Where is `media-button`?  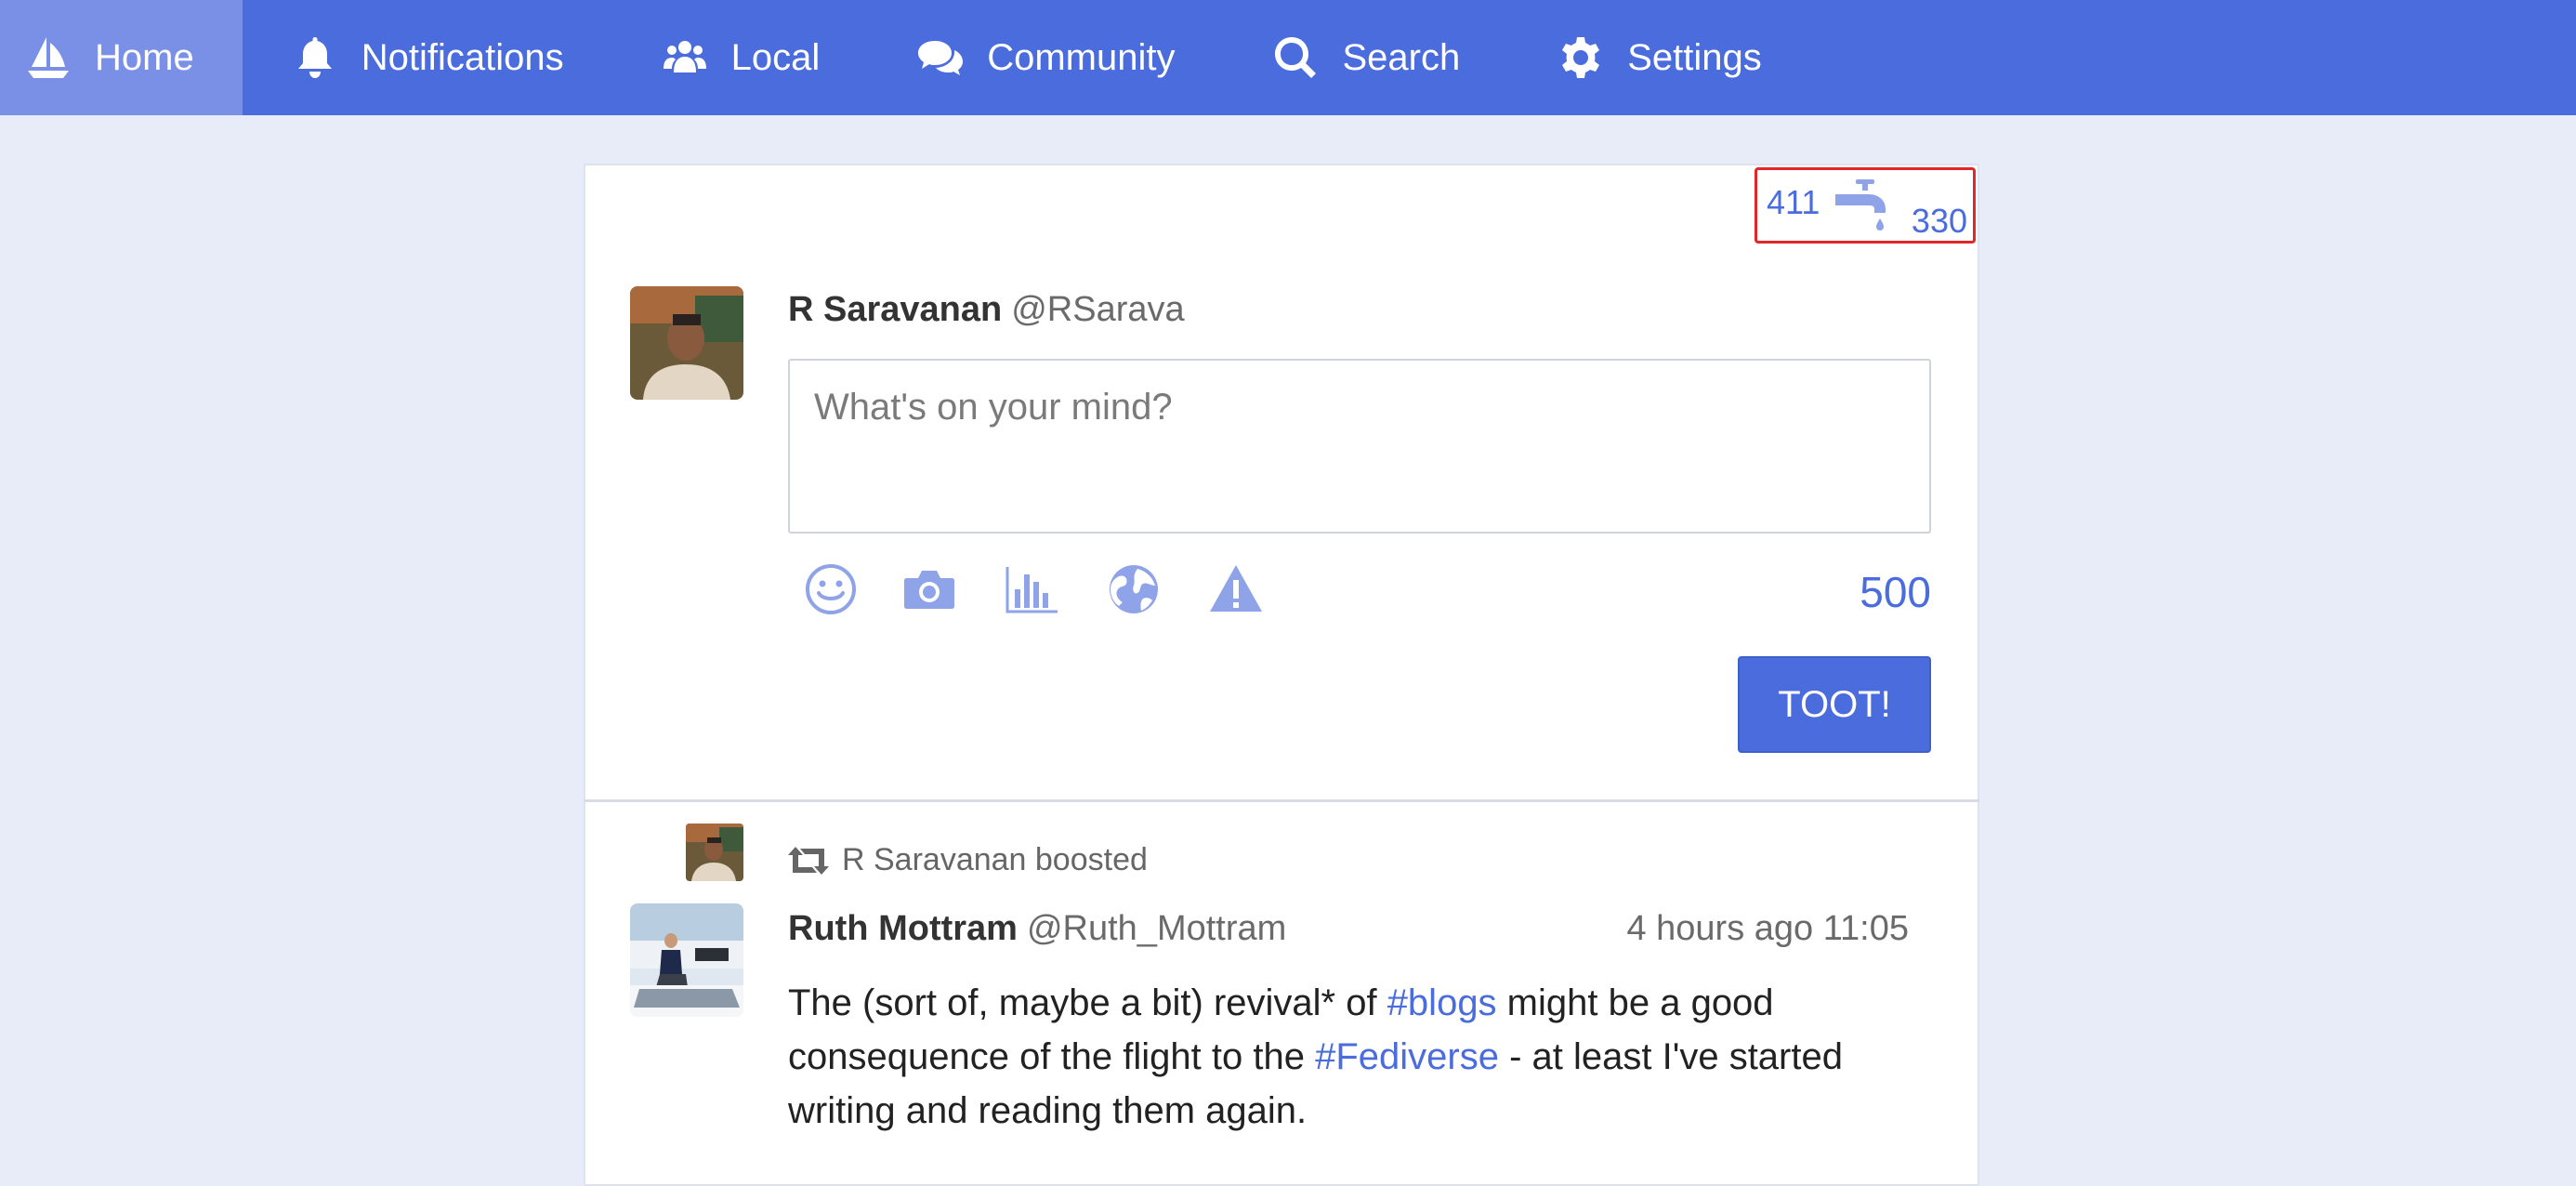
media-button is located at coordinates (929, 589).